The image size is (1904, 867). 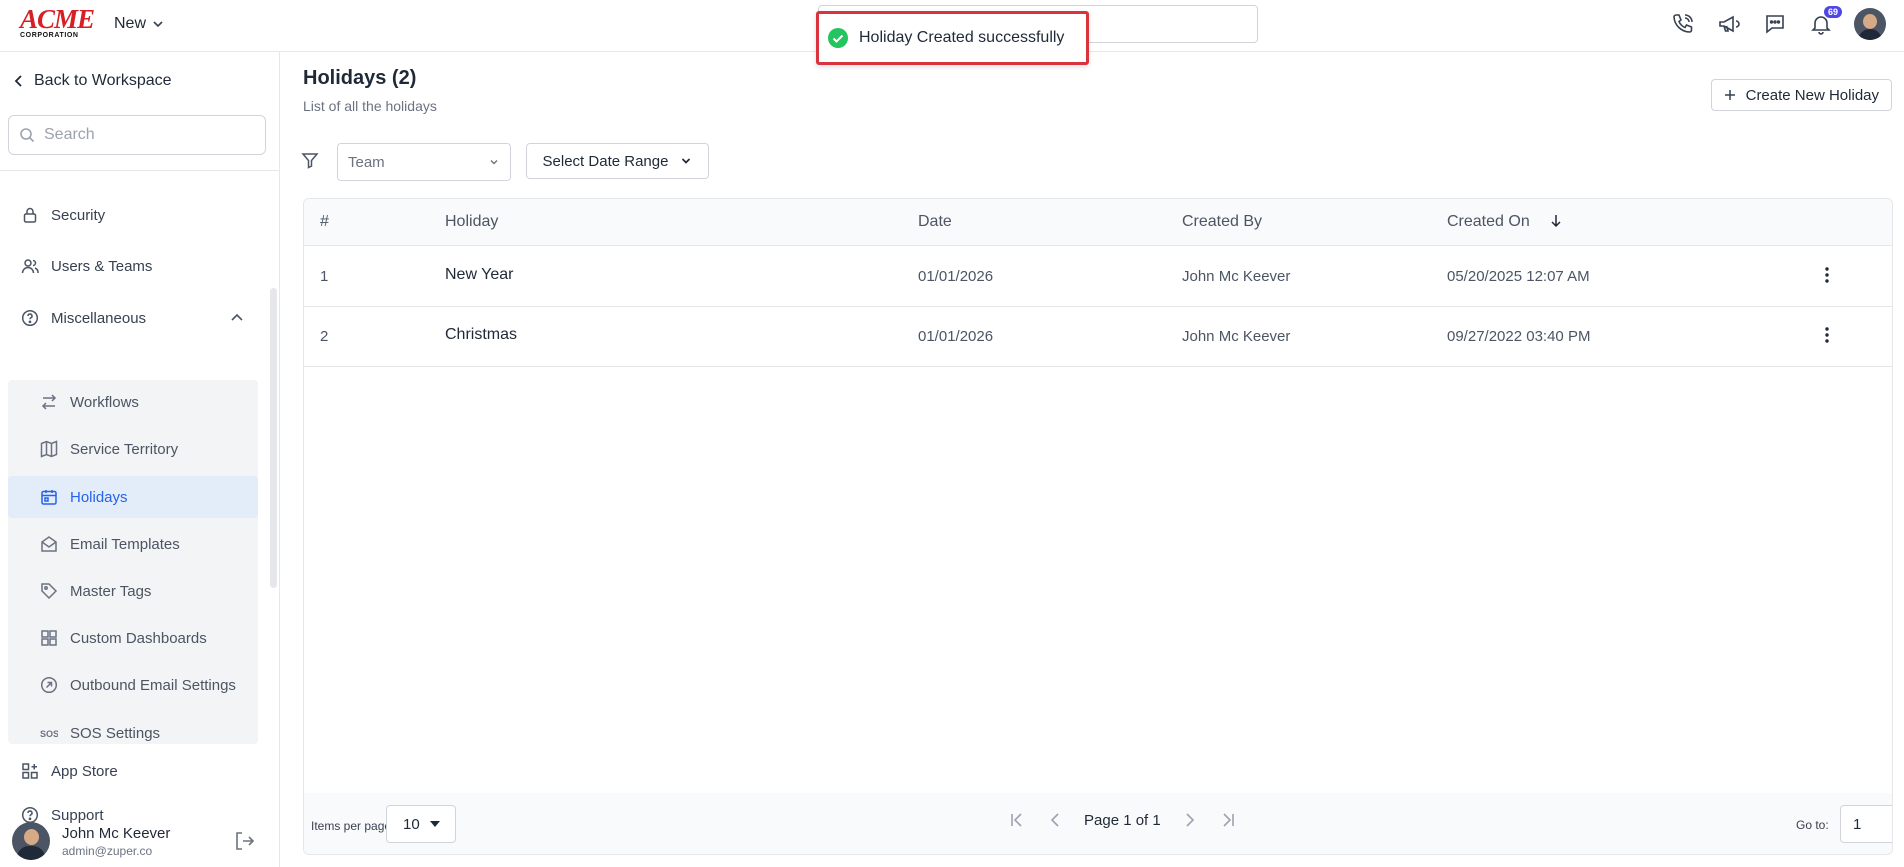 I want to click on items-per-page-select: 10, so click(x=421, y=824).